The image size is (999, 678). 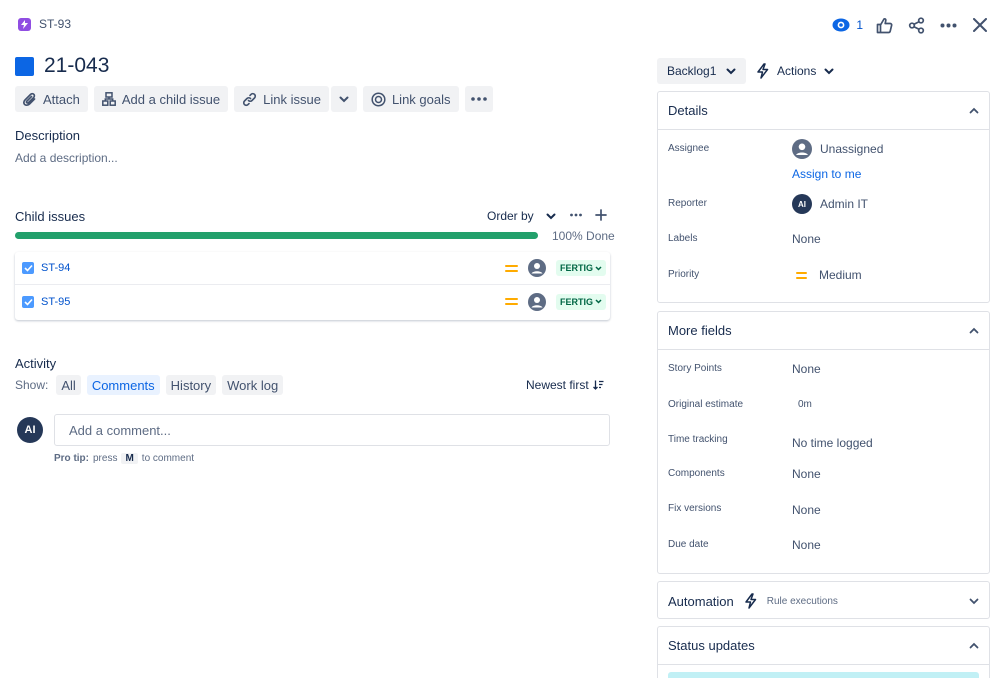 I want to click on share-icon, so click(x=916, y=25).